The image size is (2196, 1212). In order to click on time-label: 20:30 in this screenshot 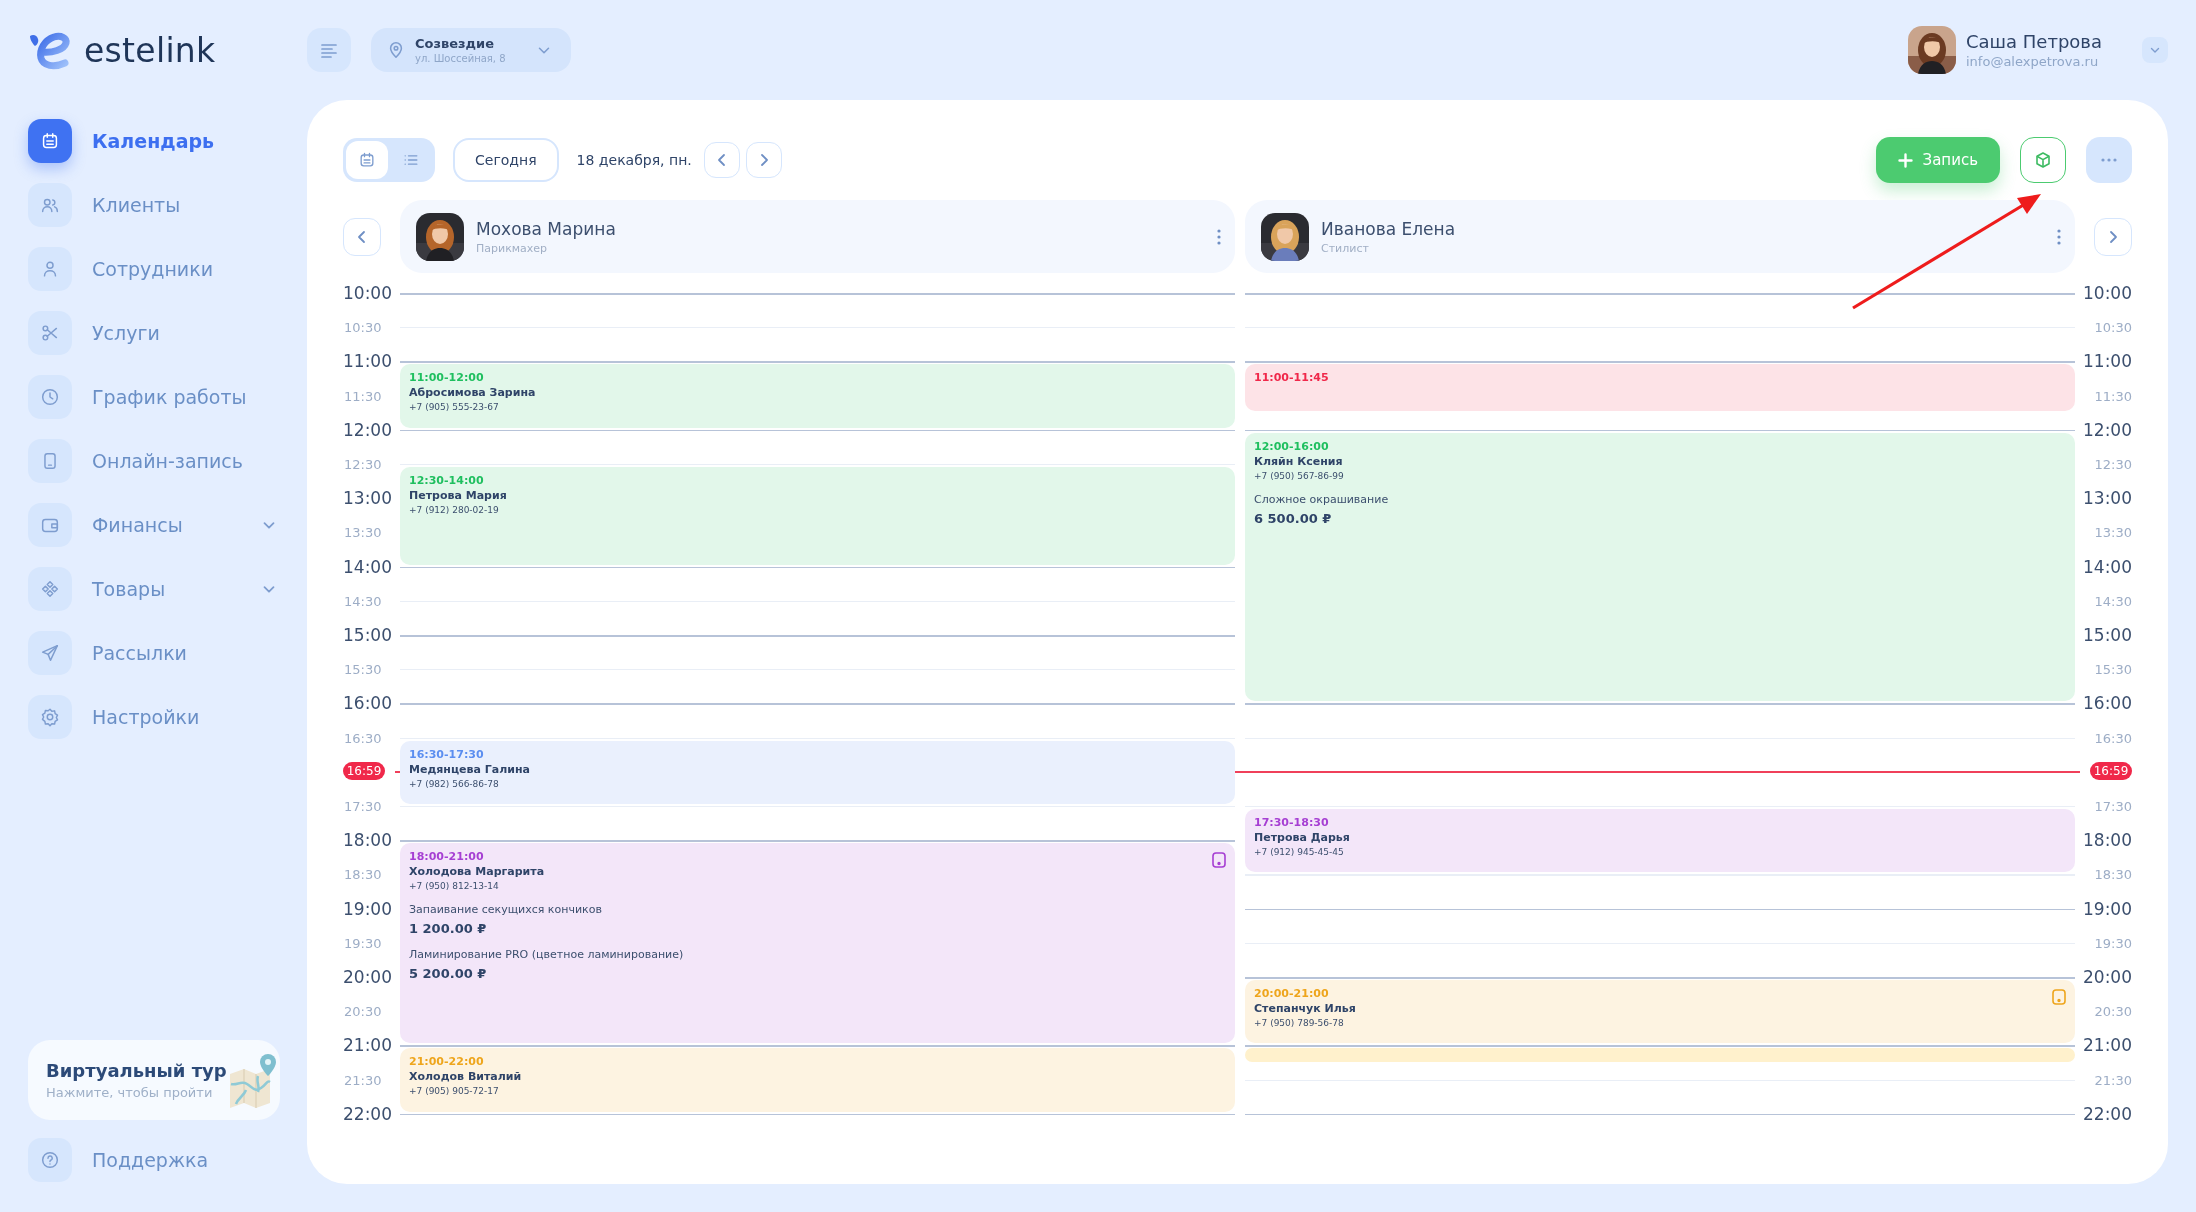, I will do `click(2112, 1011)`.